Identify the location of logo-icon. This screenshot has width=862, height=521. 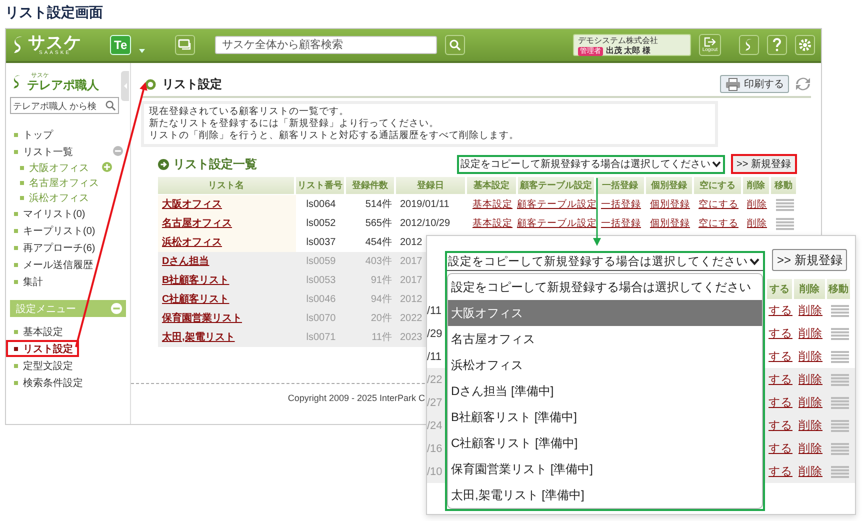
(749, 45).